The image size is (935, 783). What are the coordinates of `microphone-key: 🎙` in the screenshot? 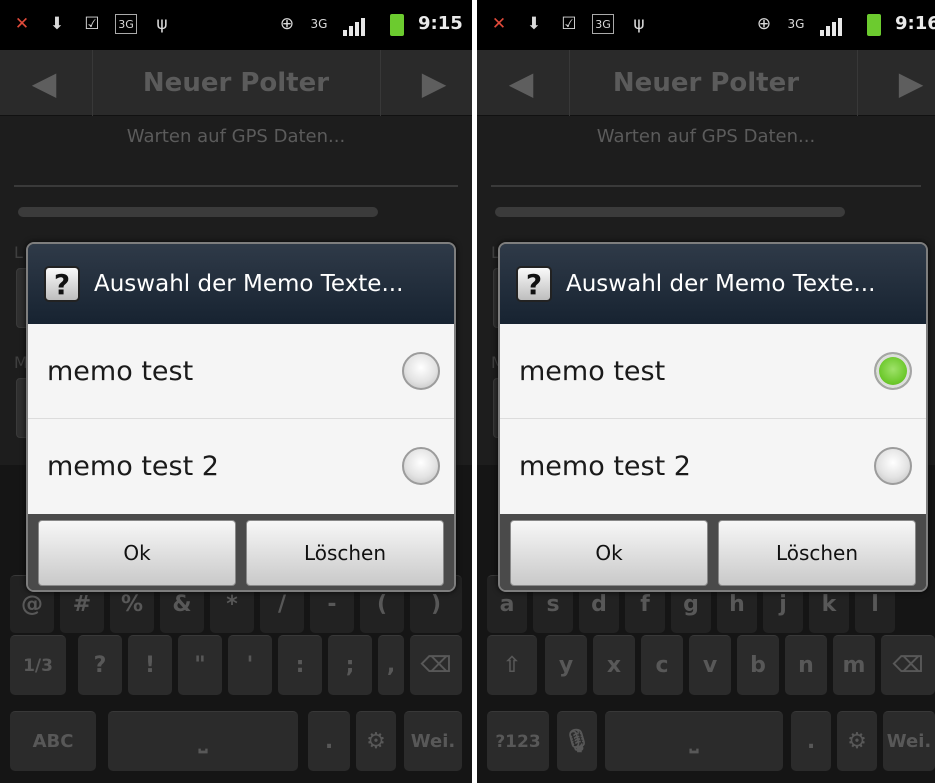 It's located at (577, 741).